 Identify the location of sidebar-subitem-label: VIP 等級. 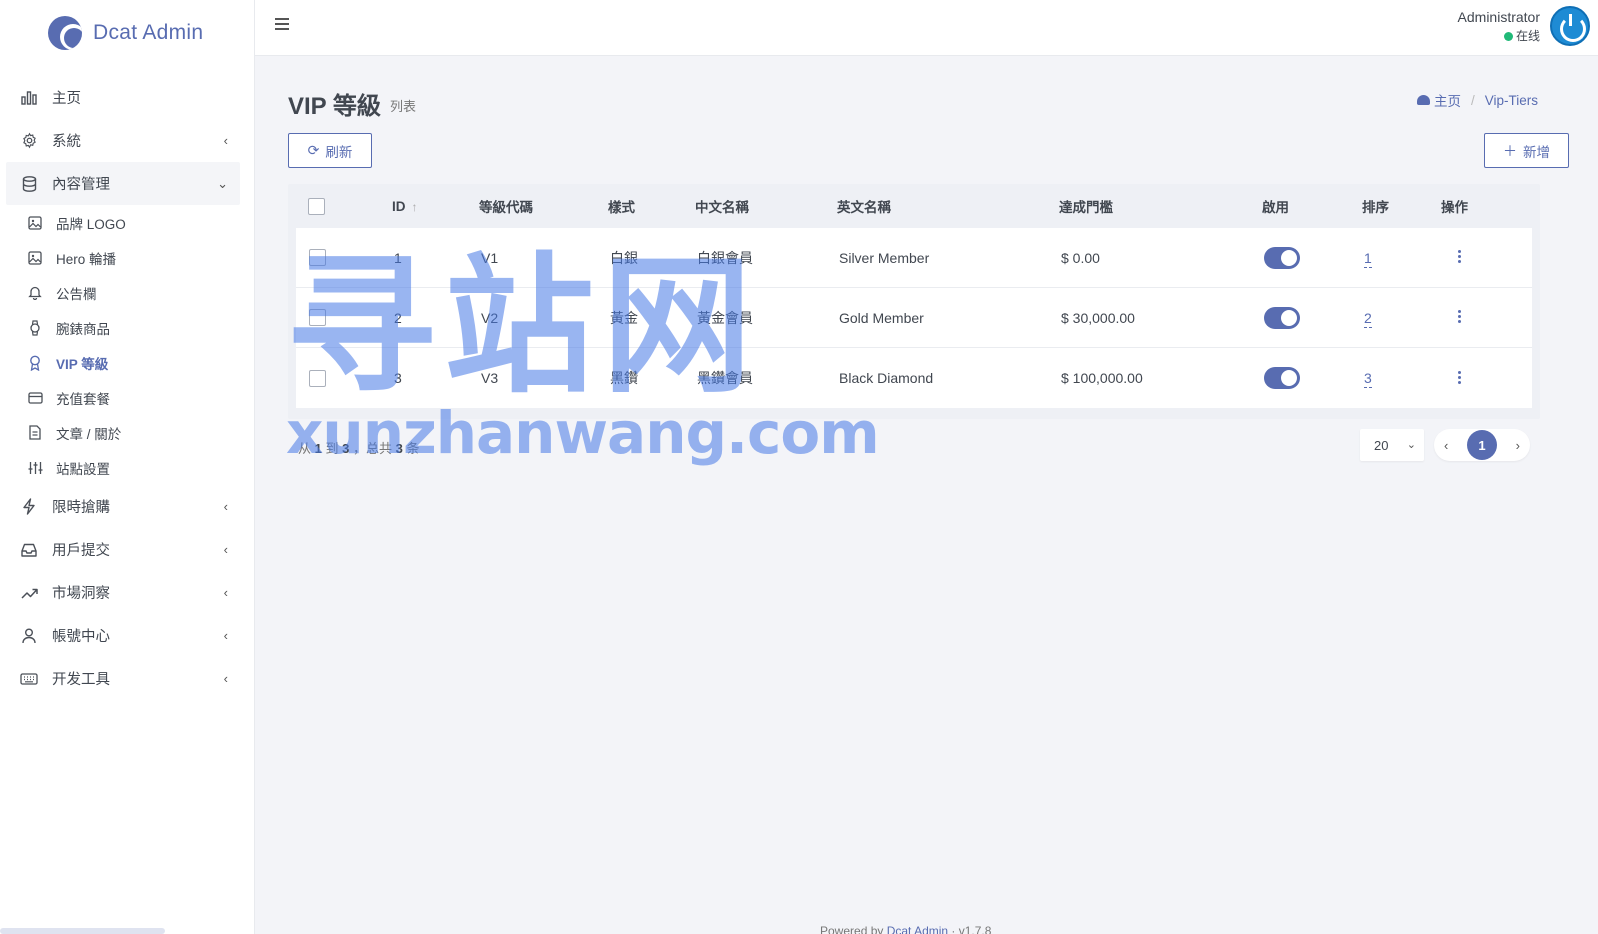
(82, 364).